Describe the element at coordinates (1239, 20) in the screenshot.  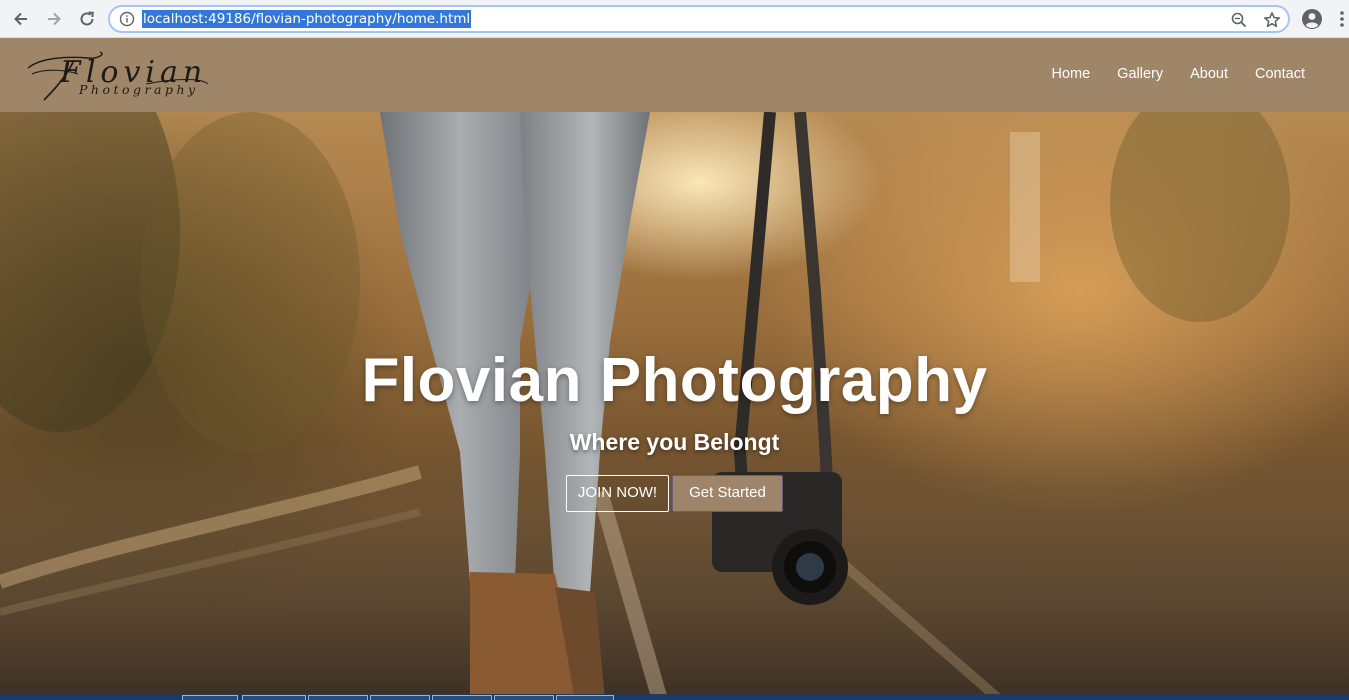
I see `zoom-icon` at that location.